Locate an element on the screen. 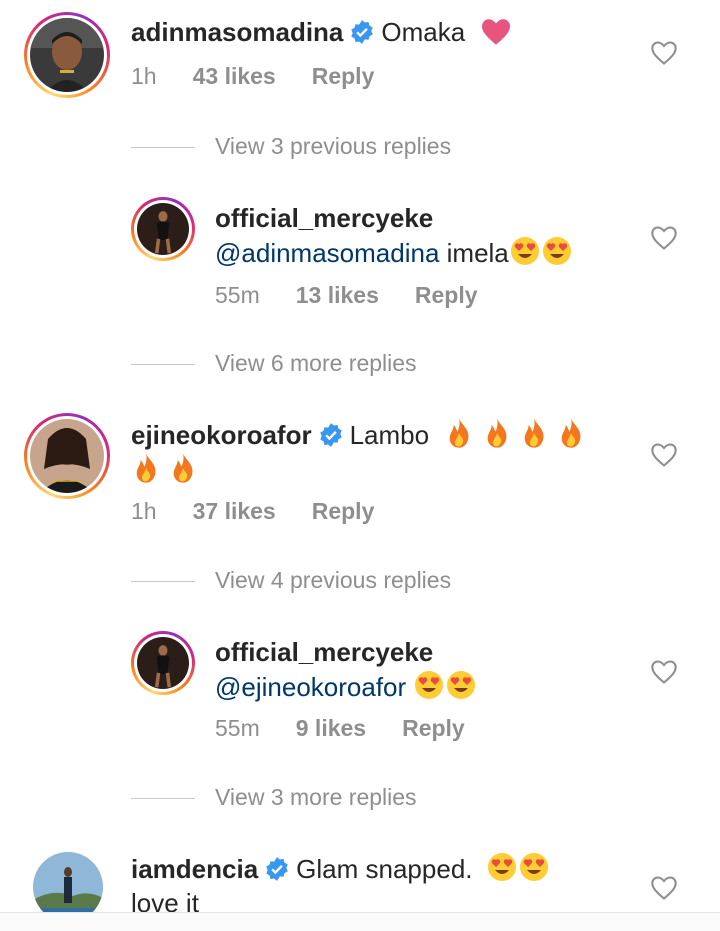 The image size is (720, 931). username: ejineokoroafor is located at coordinates (221, 435).